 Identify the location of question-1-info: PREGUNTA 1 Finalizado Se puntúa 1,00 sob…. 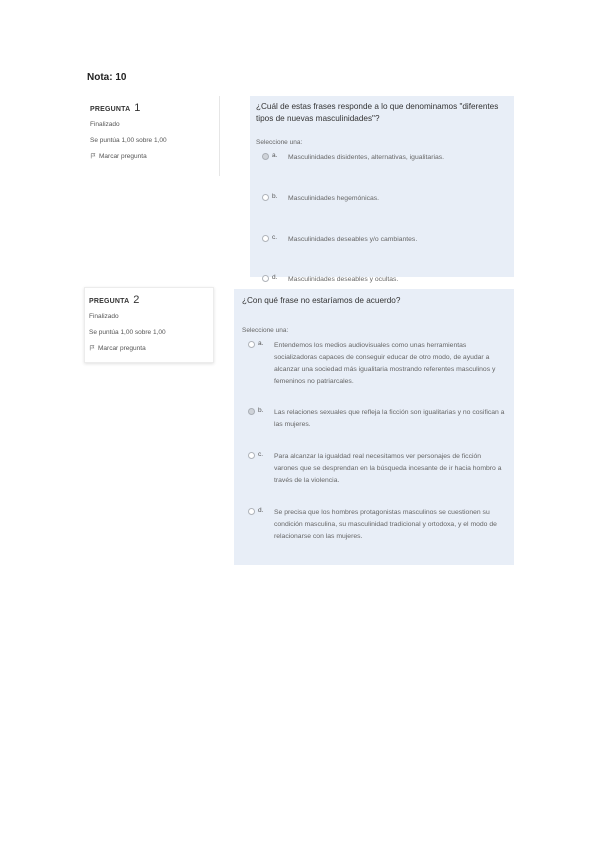
(153, 136).